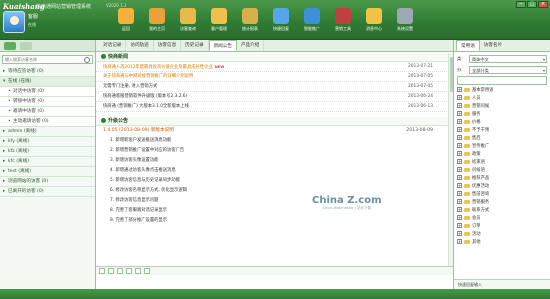  Describe the element at coordinates (502, 139) in the screenshot. I see `phrase-category: + 售后` at that location.